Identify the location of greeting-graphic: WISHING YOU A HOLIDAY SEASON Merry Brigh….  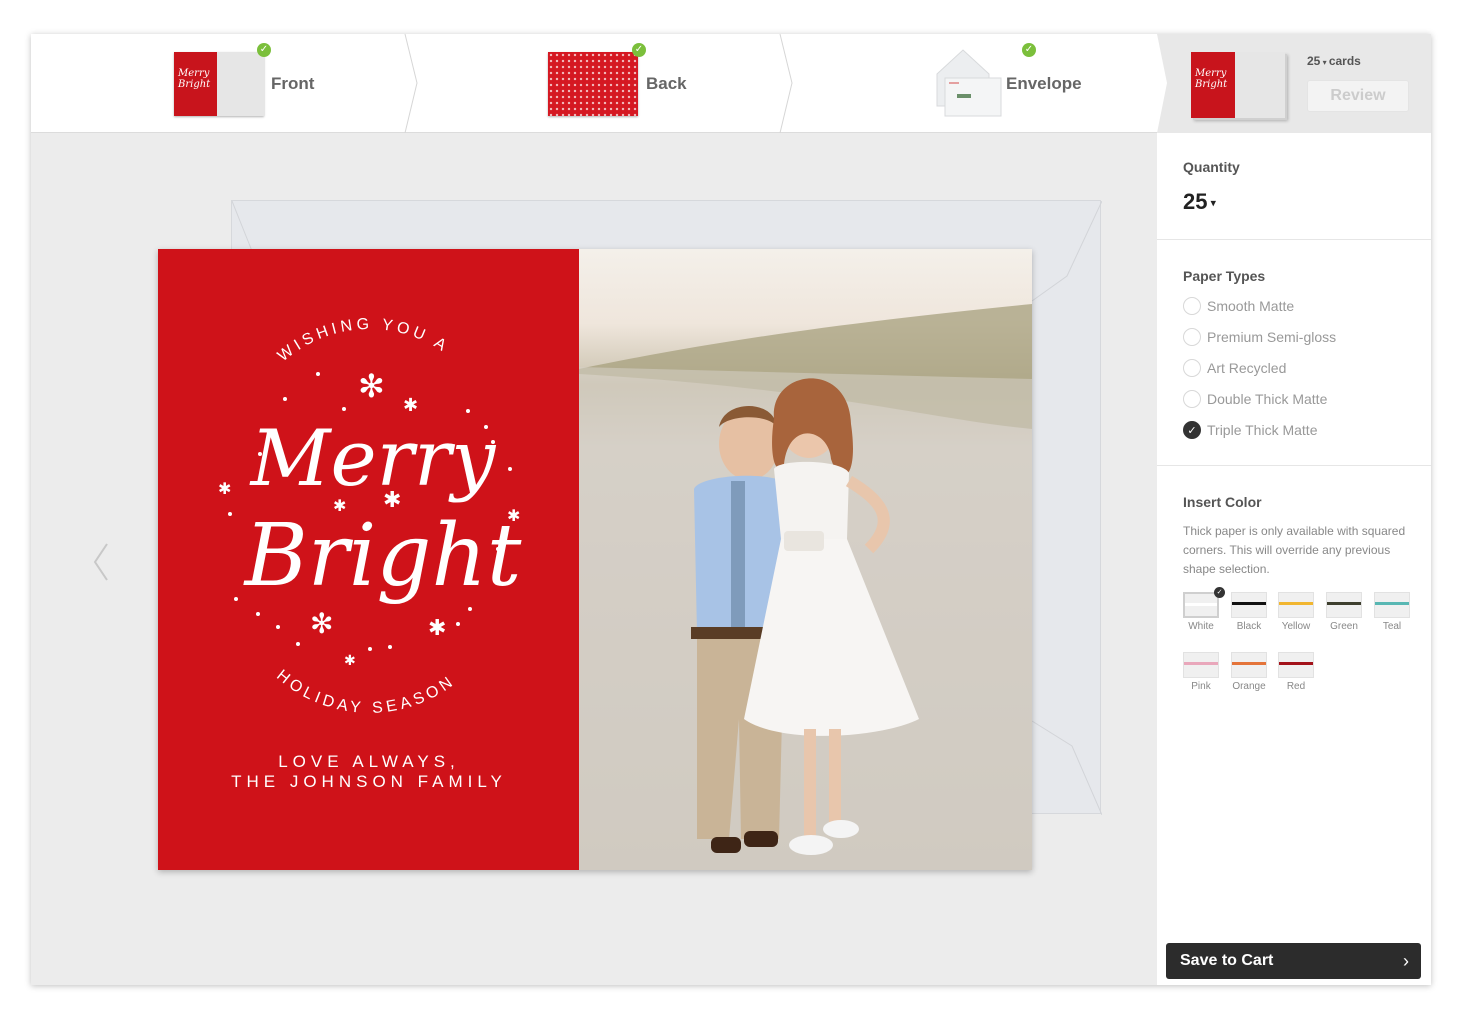
(370, 553).